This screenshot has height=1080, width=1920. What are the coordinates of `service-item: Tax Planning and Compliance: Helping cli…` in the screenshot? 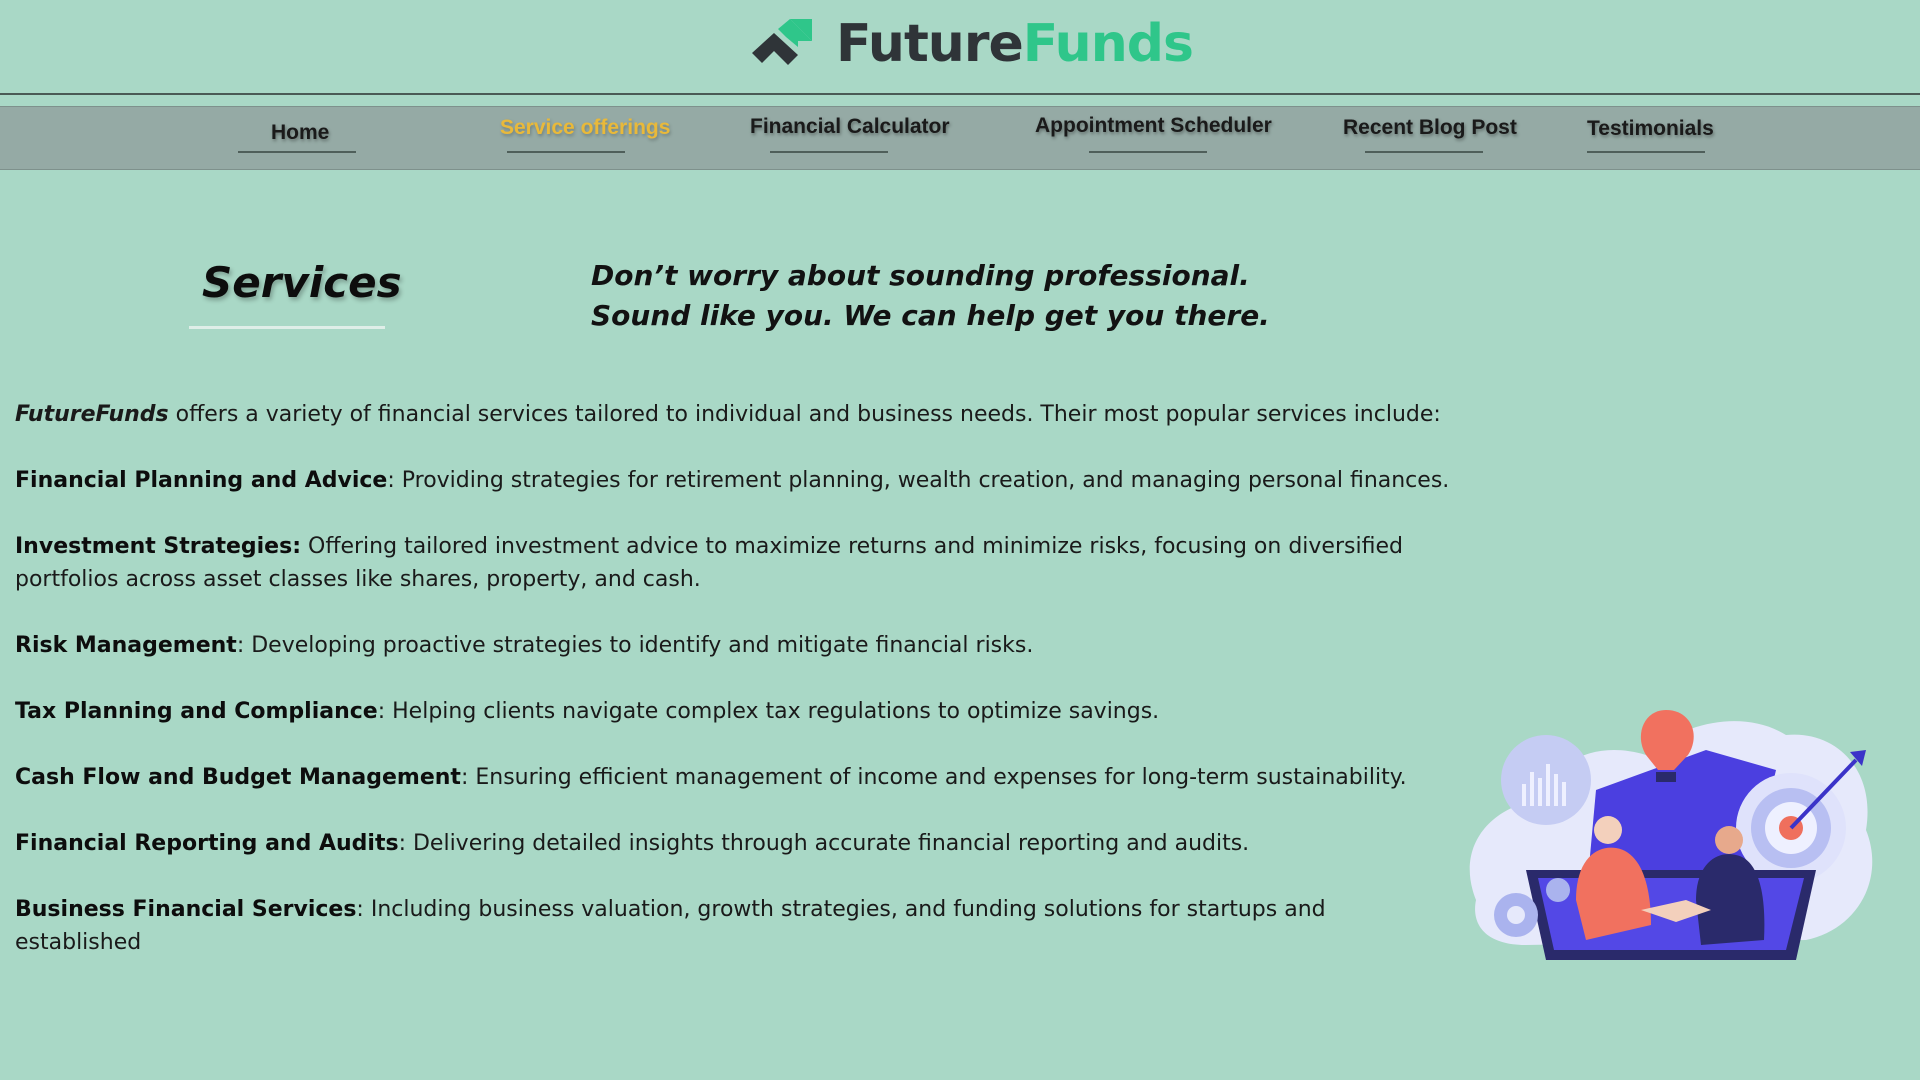 It's located at (760, 711).